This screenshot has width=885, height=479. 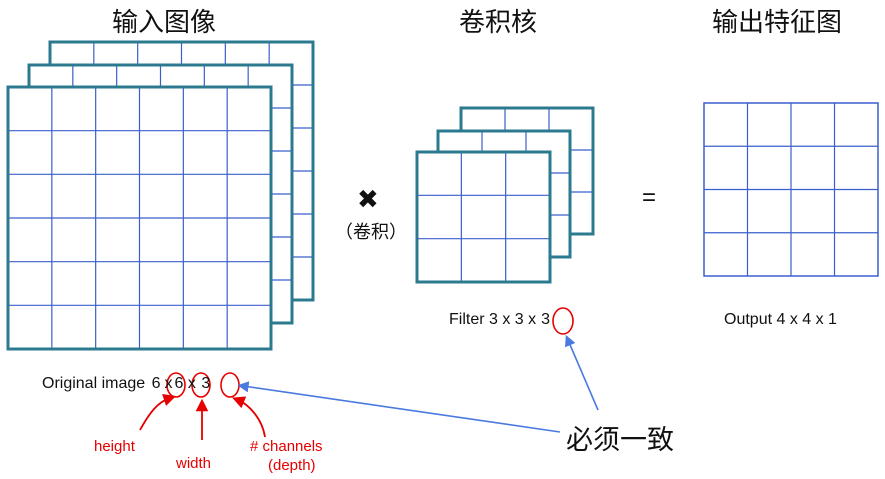 What do you see at coordinates (94, 383) in the screenshot?
I see `input-caption-prefix: Original image` at bounding box center [94, 383].